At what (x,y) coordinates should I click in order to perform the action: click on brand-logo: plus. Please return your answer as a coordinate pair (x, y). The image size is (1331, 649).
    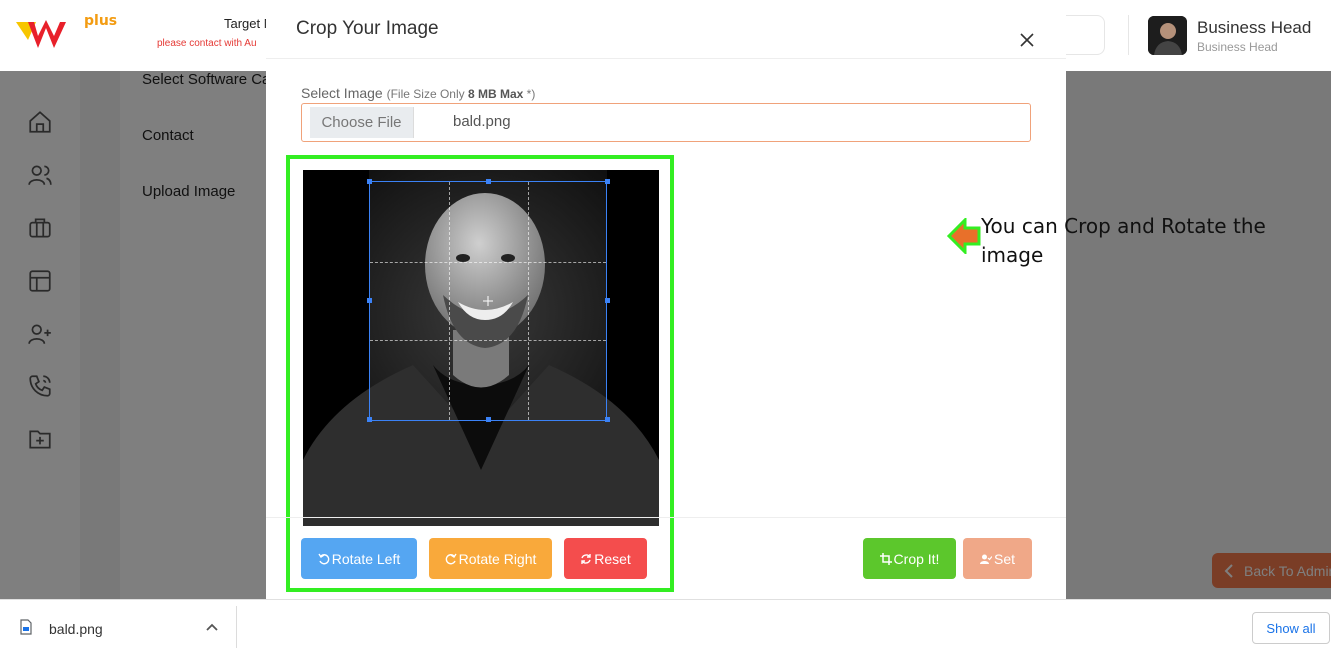
    Looking at the image, I should click on (66, 33).